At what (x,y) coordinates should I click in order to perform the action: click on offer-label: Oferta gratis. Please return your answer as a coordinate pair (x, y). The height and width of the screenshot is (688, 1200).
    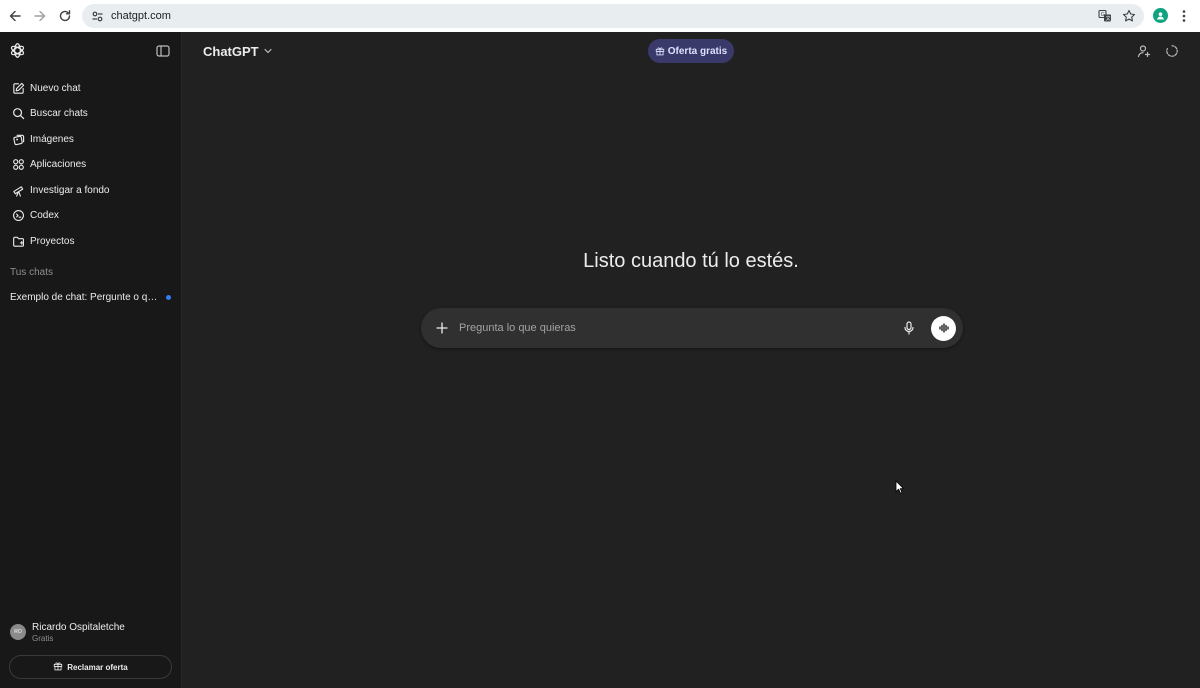
    Looking at the image, I should click on (697, 51).